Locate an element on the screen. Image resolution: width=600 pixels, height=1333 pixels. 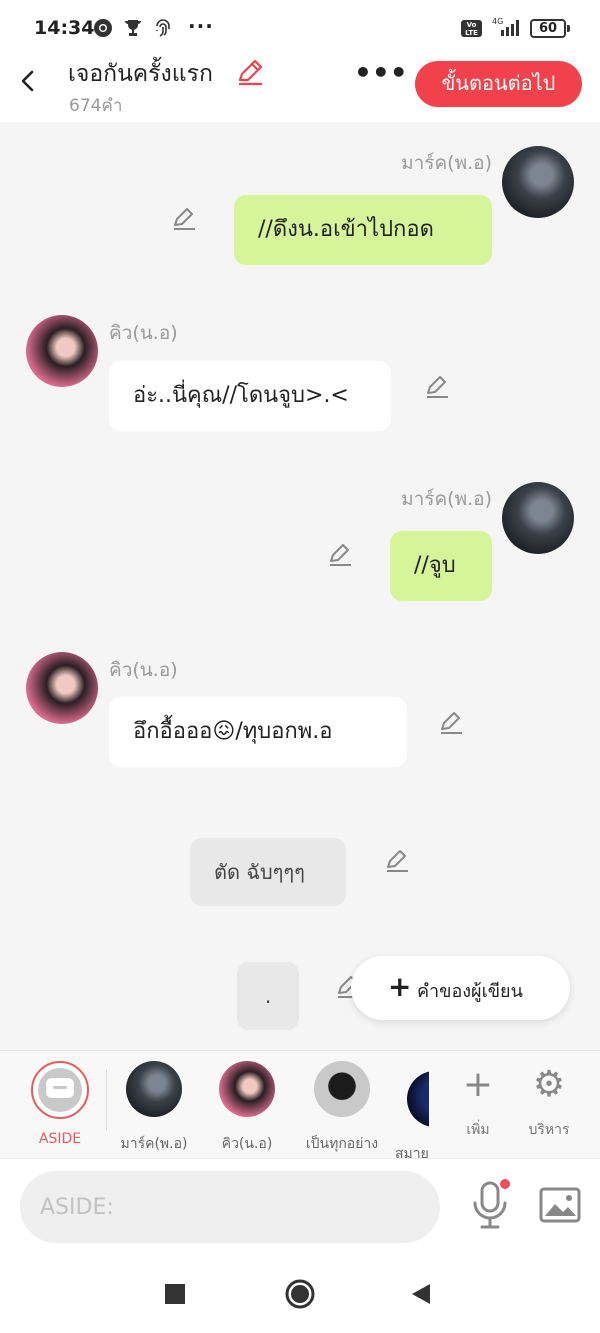
edit-title-icon is located at coordinates (250, 72).